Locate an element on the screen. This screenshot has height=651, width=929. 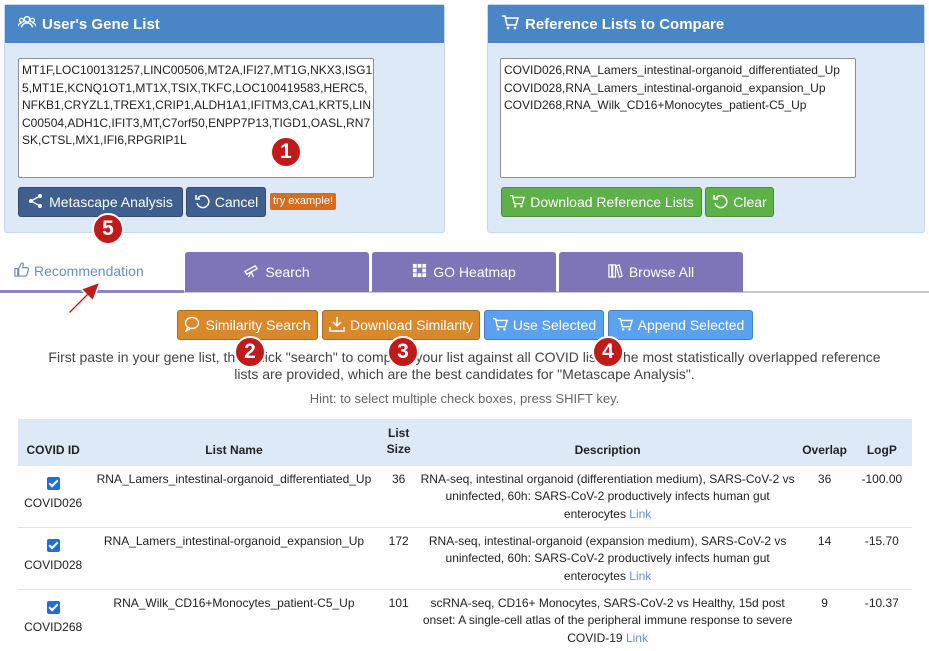
cancel-button: Cancel is located at coordinates (226, 202).